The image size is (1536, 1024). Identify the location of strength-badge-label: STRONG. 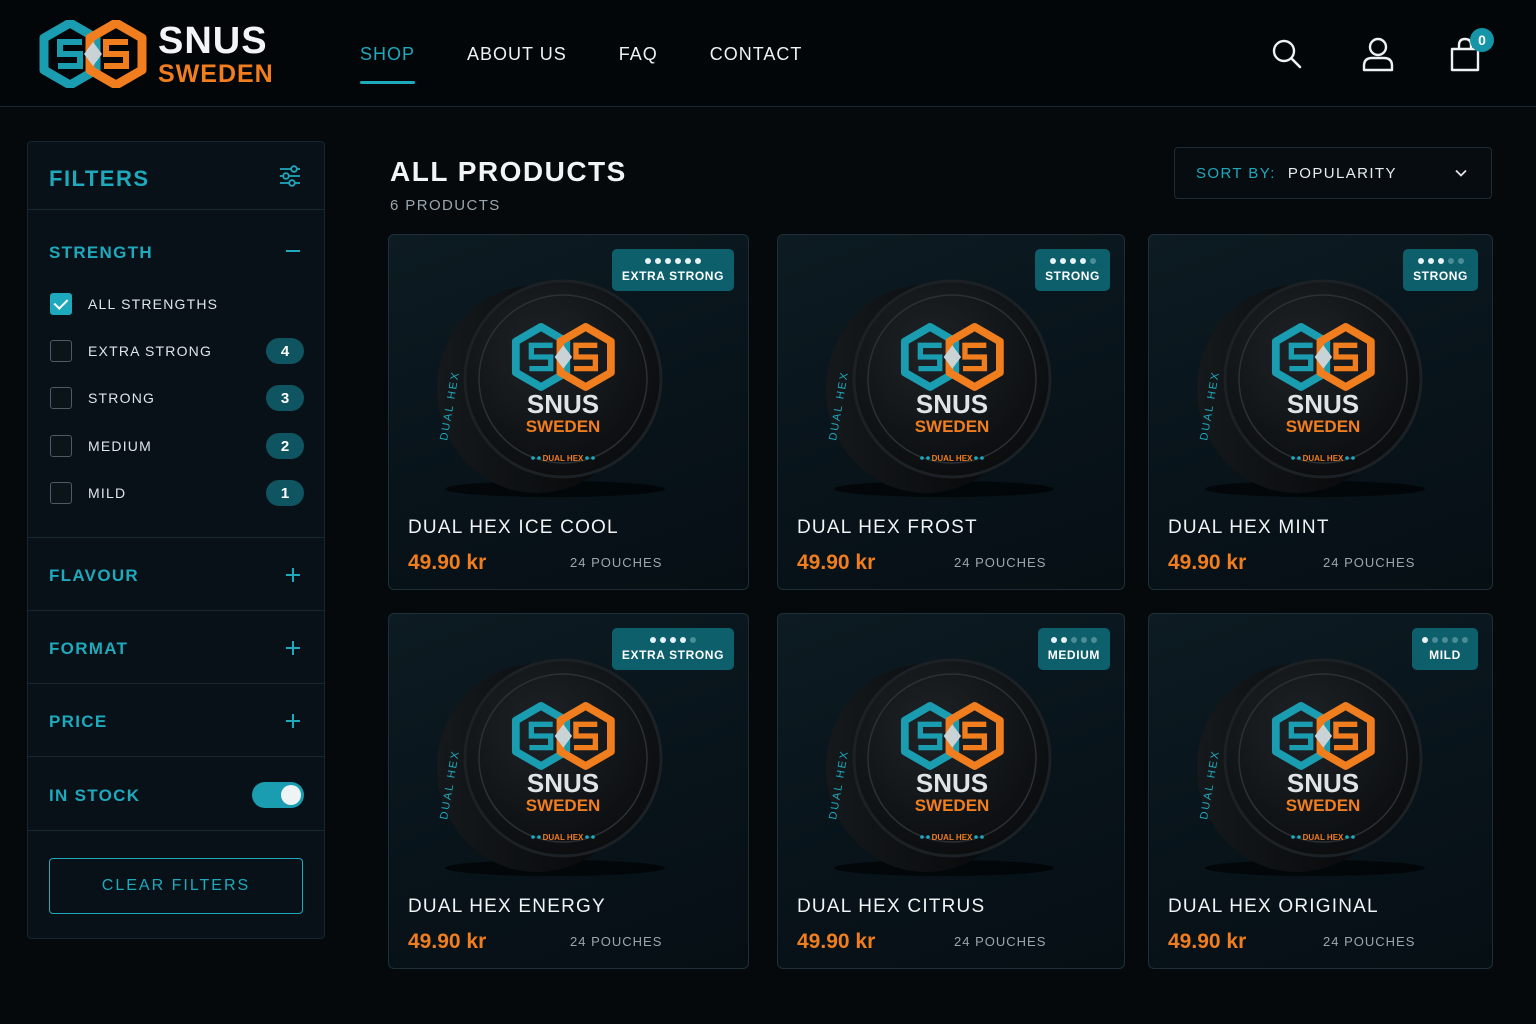
(1440, 275).